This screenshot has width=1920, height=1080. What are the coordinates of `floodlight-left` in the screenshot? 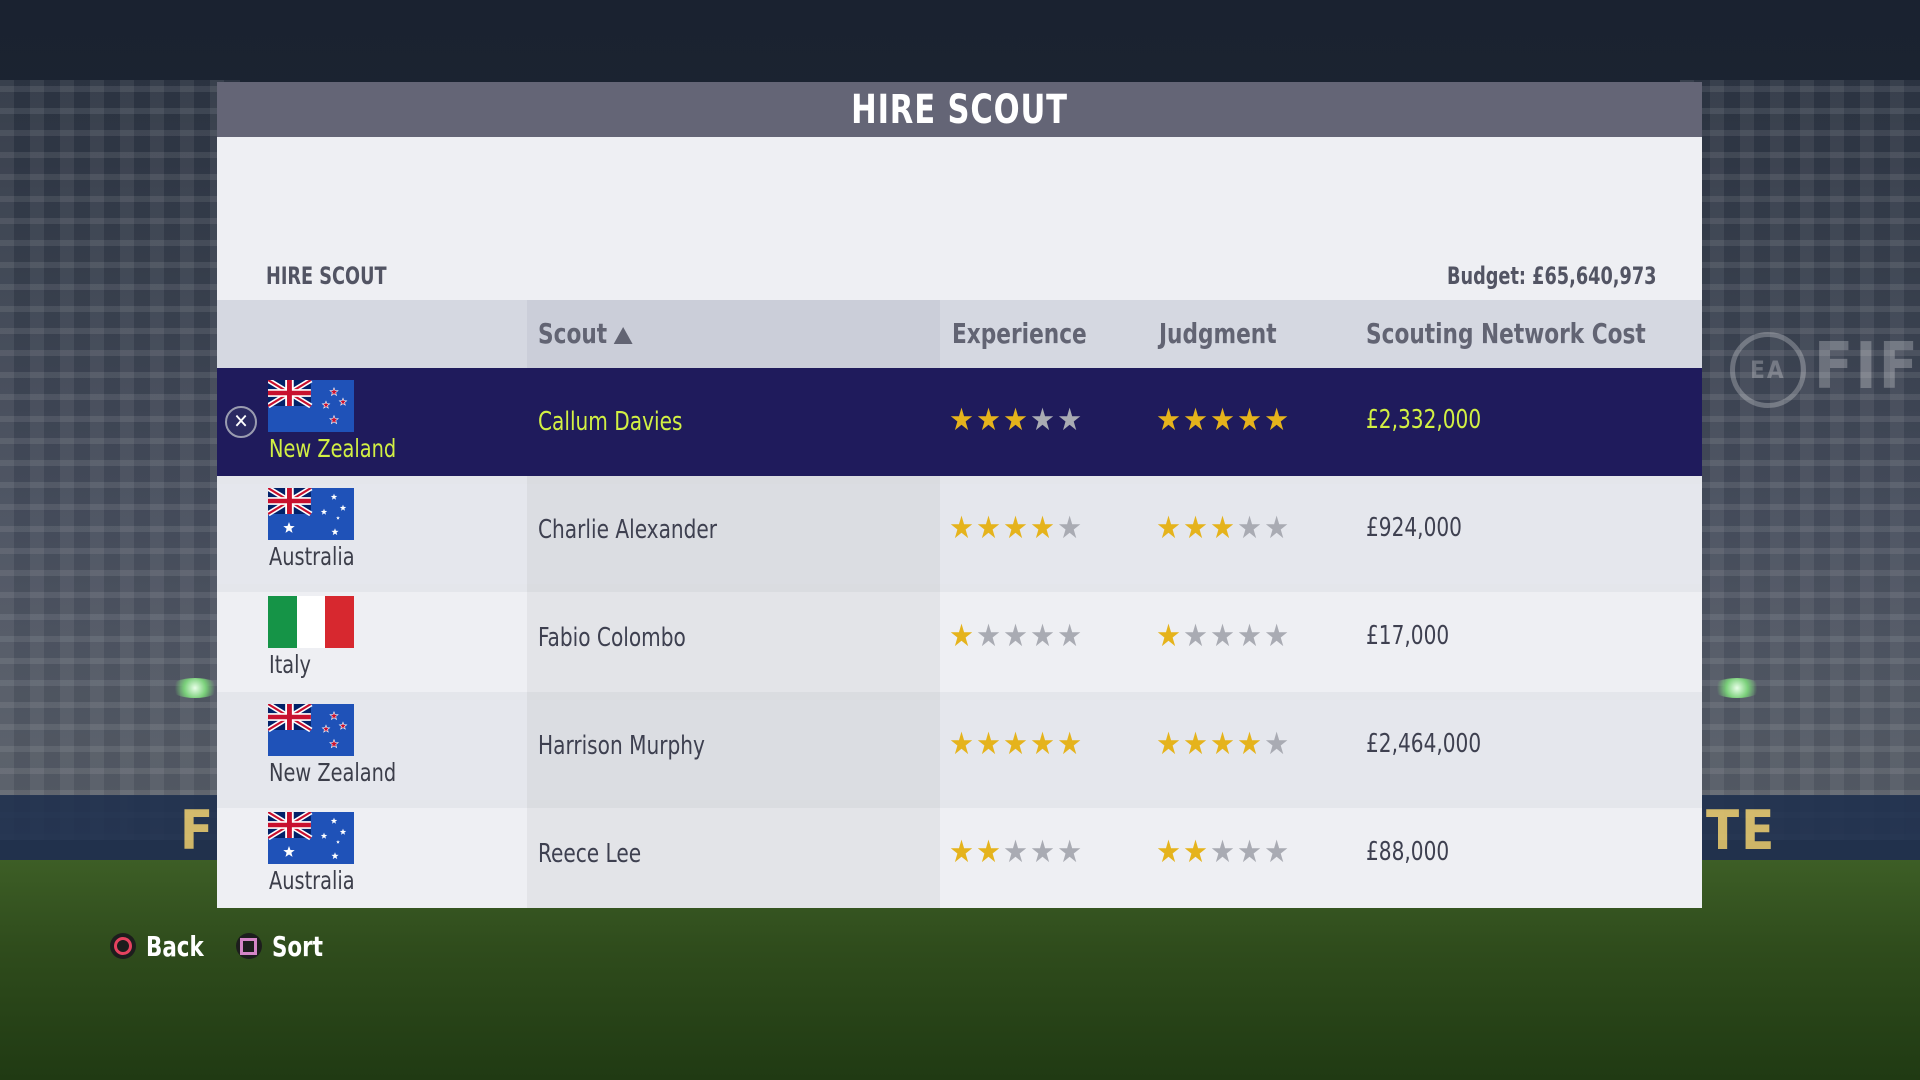 It's located at (195, 688).